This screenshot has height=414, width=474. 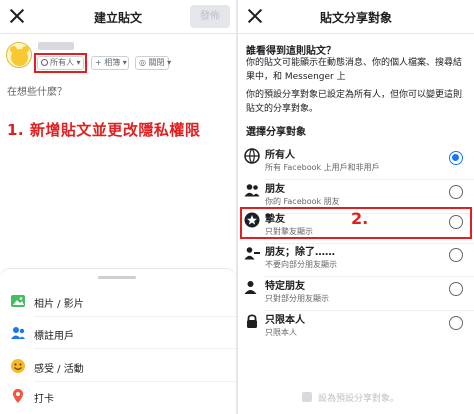 I want to click on create-post-header: 建立貼文 發佈, so click(x=118, y=17).